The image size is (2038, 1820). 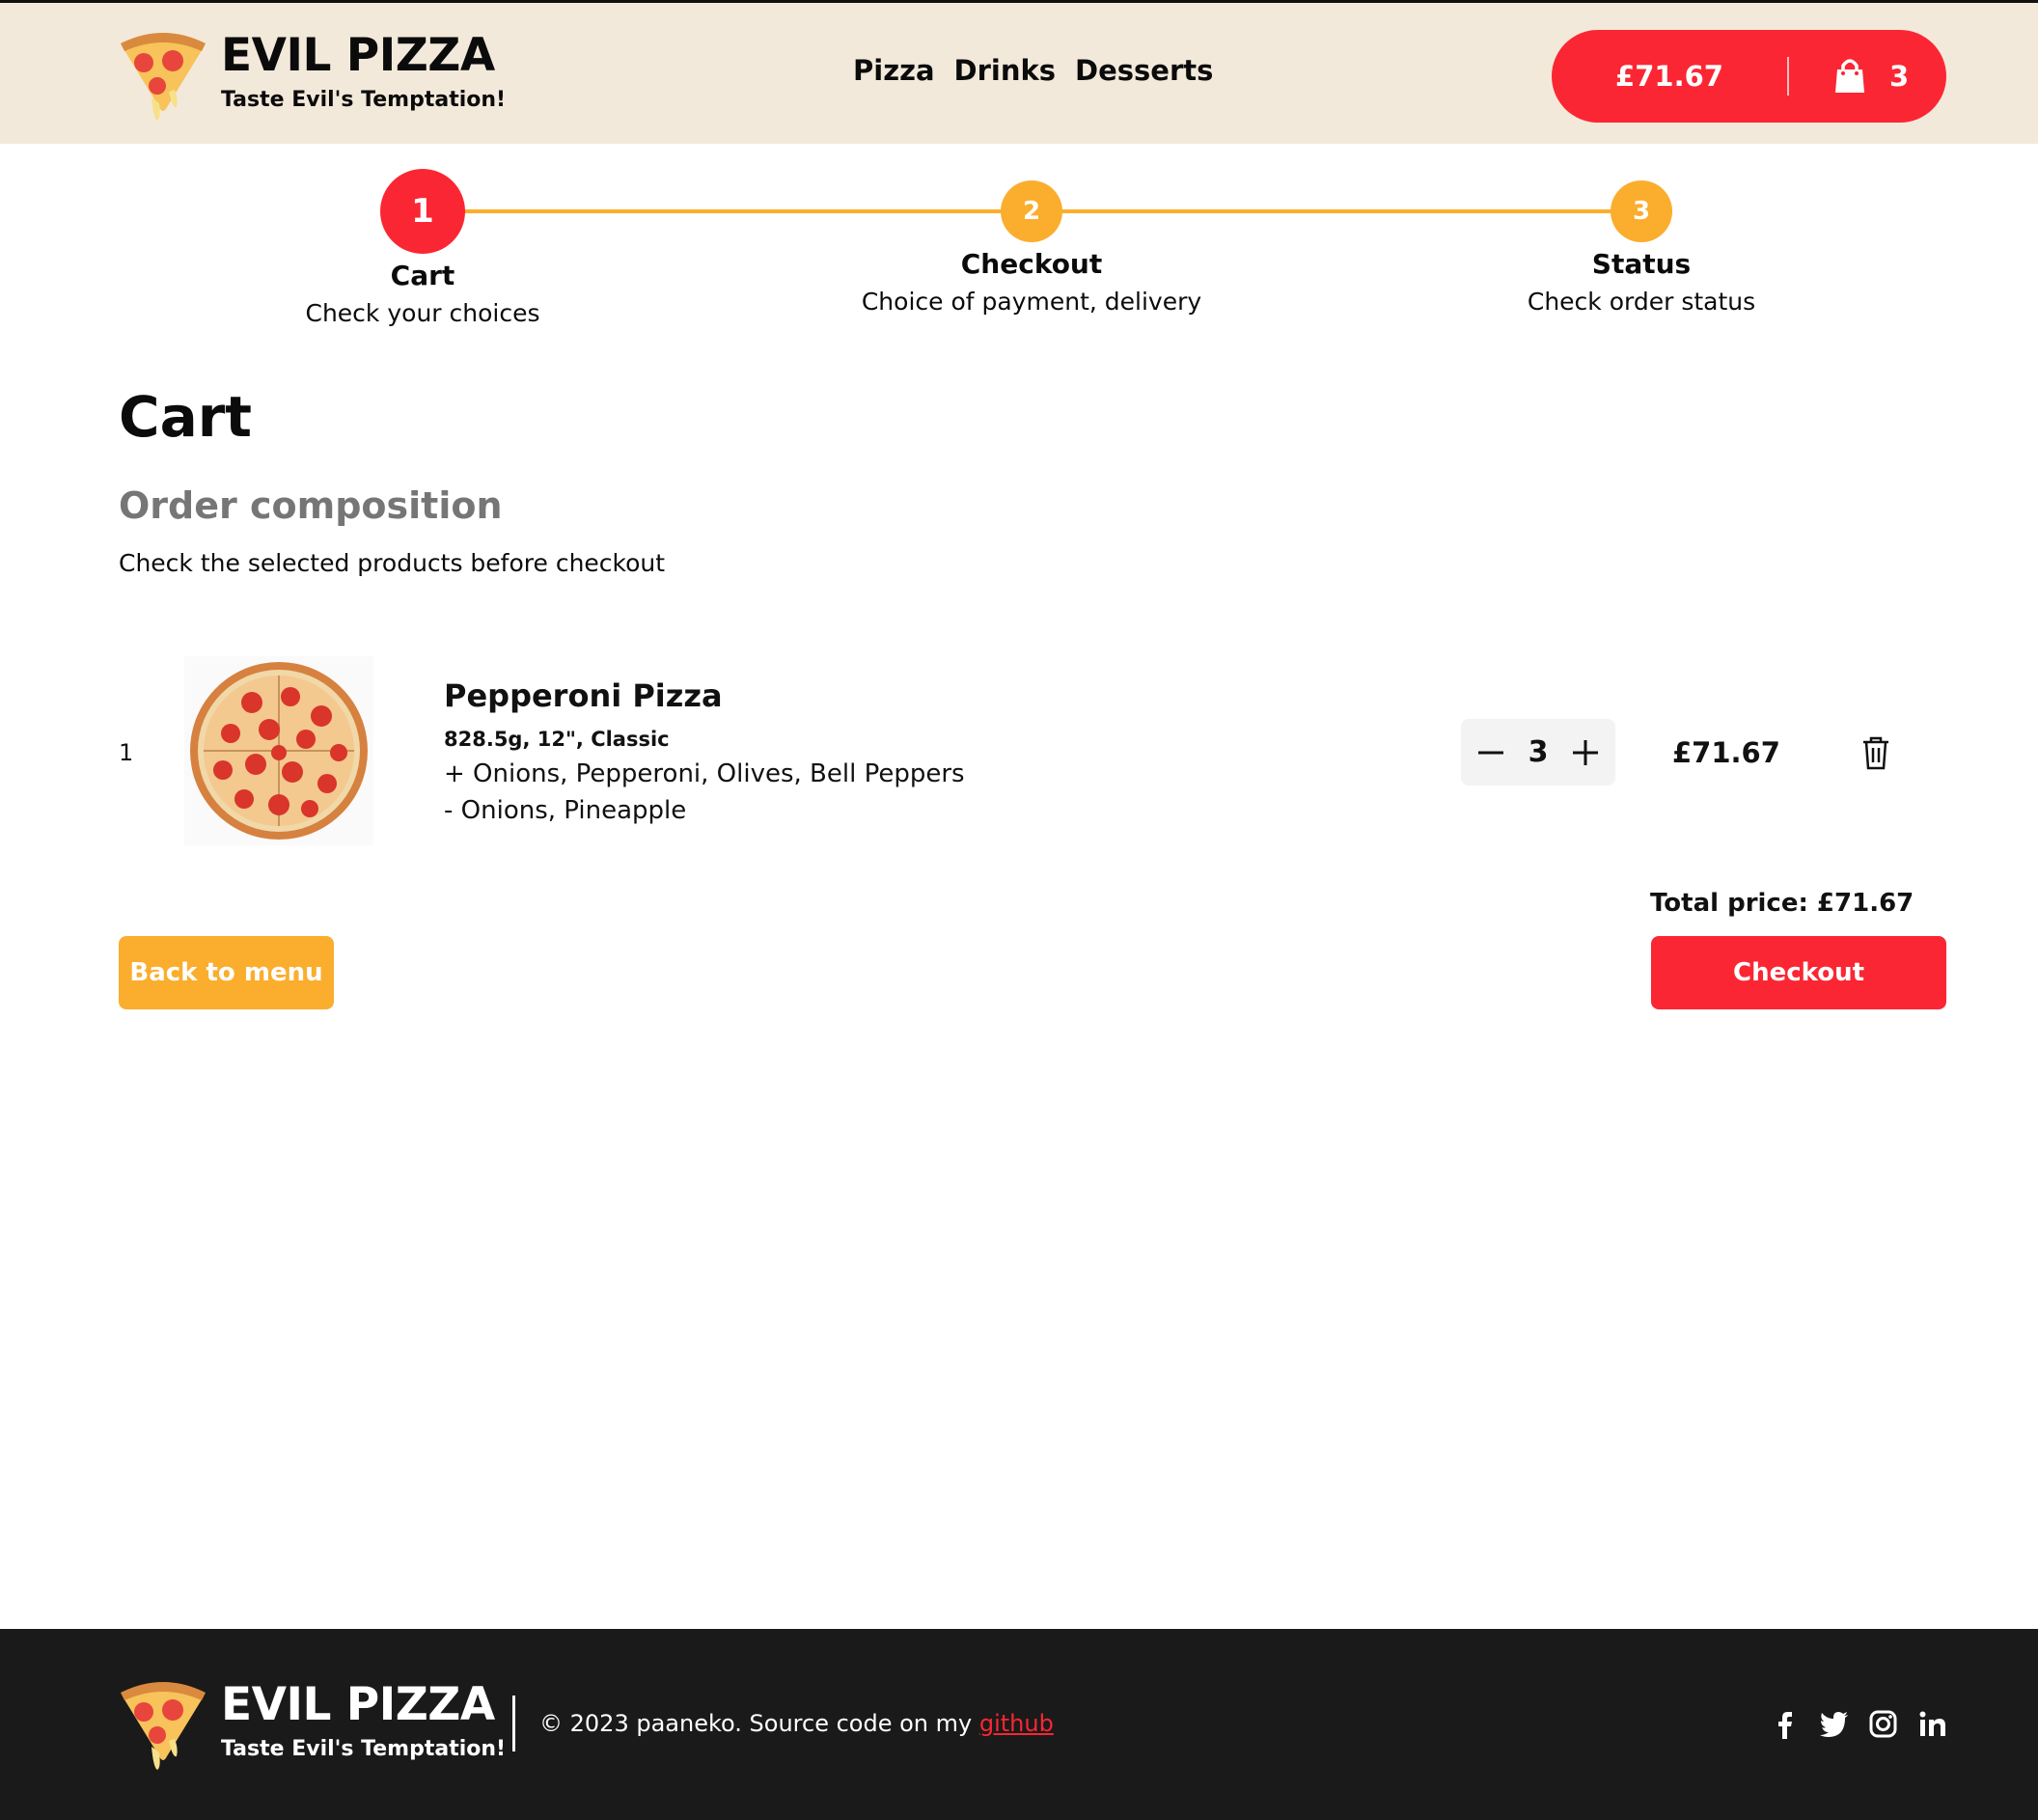 What do you see at coordinates (1016, 1723) in the screenshot?
I see `github-link: github` at bounding box center [1016, 1723].